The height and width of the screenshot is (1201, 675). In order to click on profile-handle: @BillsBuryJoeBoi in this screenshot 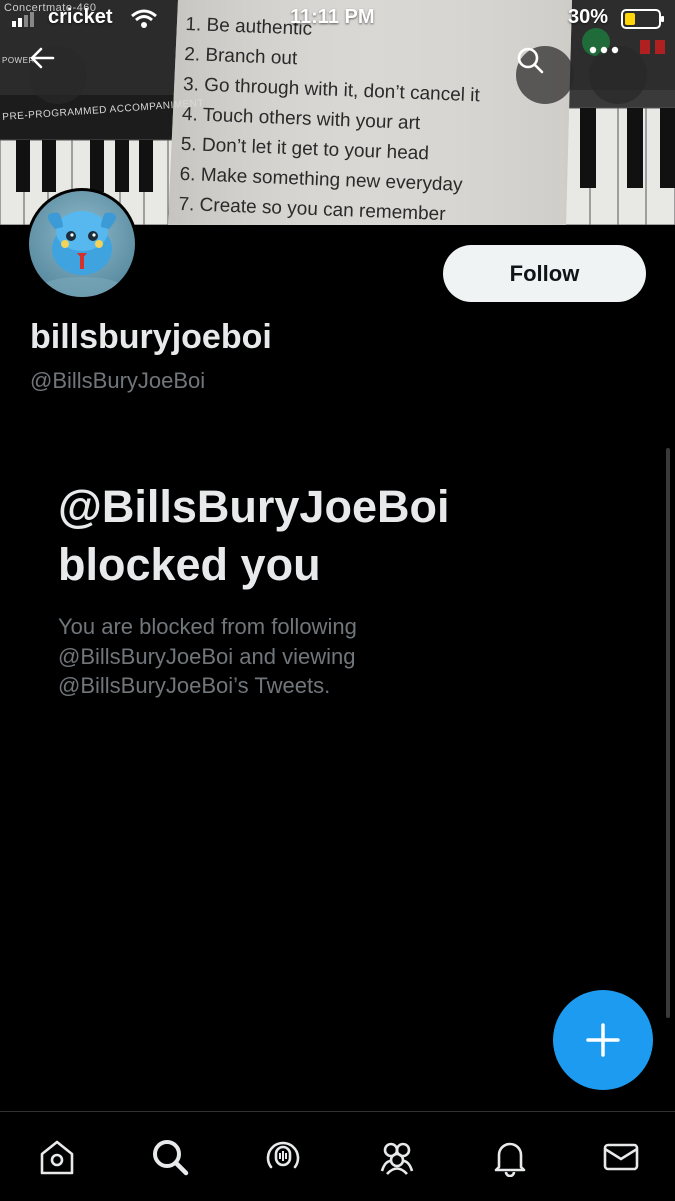, I will do `click(118, 380)`.